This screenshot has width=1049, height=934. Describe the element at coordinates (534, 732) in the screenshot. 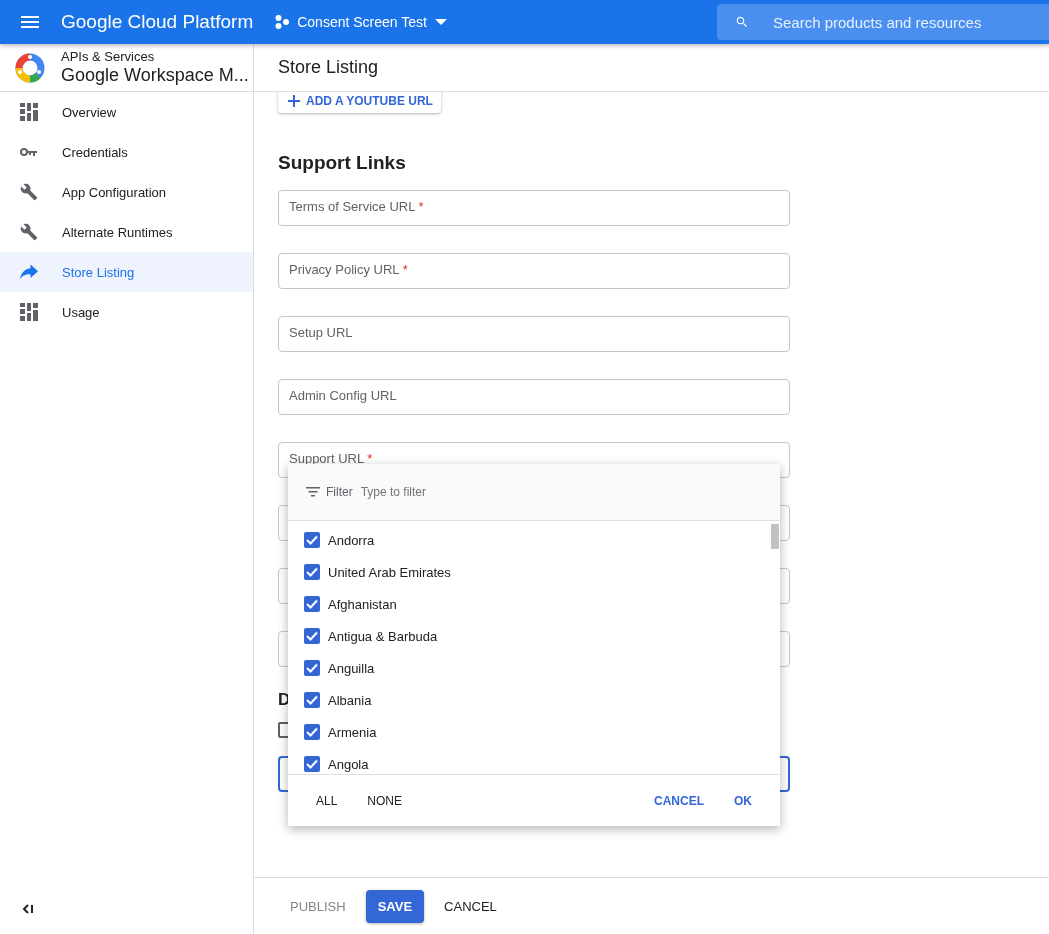

I see `country-option: Armenia` at that location.